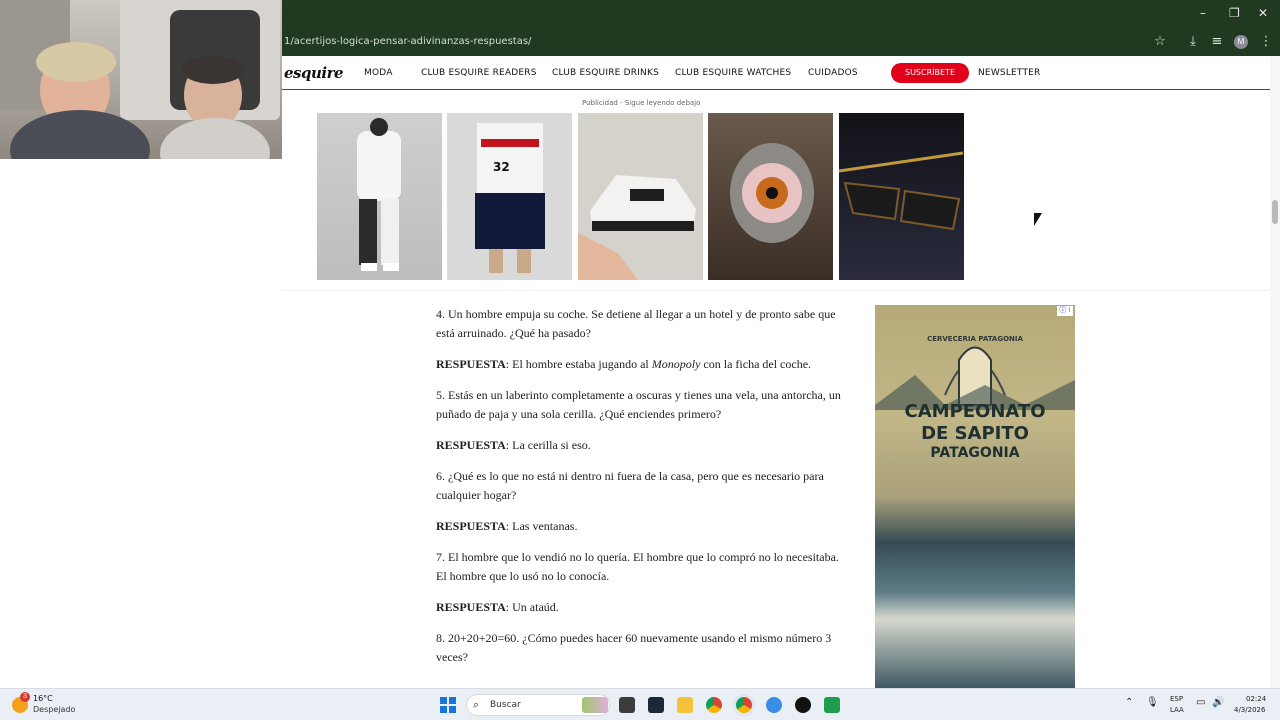 This screenshot has width=1280, height=720. Describe the element at coordinates (1263, 13) in the screenshot. I see `close-icon: ✕` at that location.